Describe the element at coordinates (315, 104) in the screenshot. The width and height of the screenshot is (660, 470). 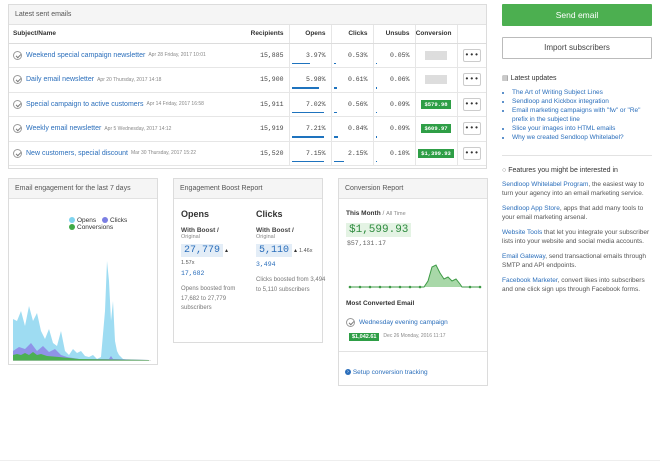
I see `opens-value: 7.02%` at that location.